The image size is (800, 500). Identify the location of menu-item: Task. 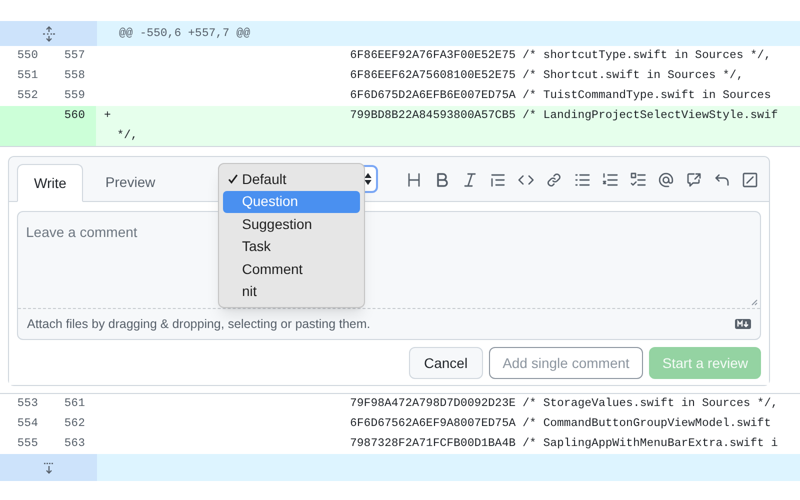
(291, 247).